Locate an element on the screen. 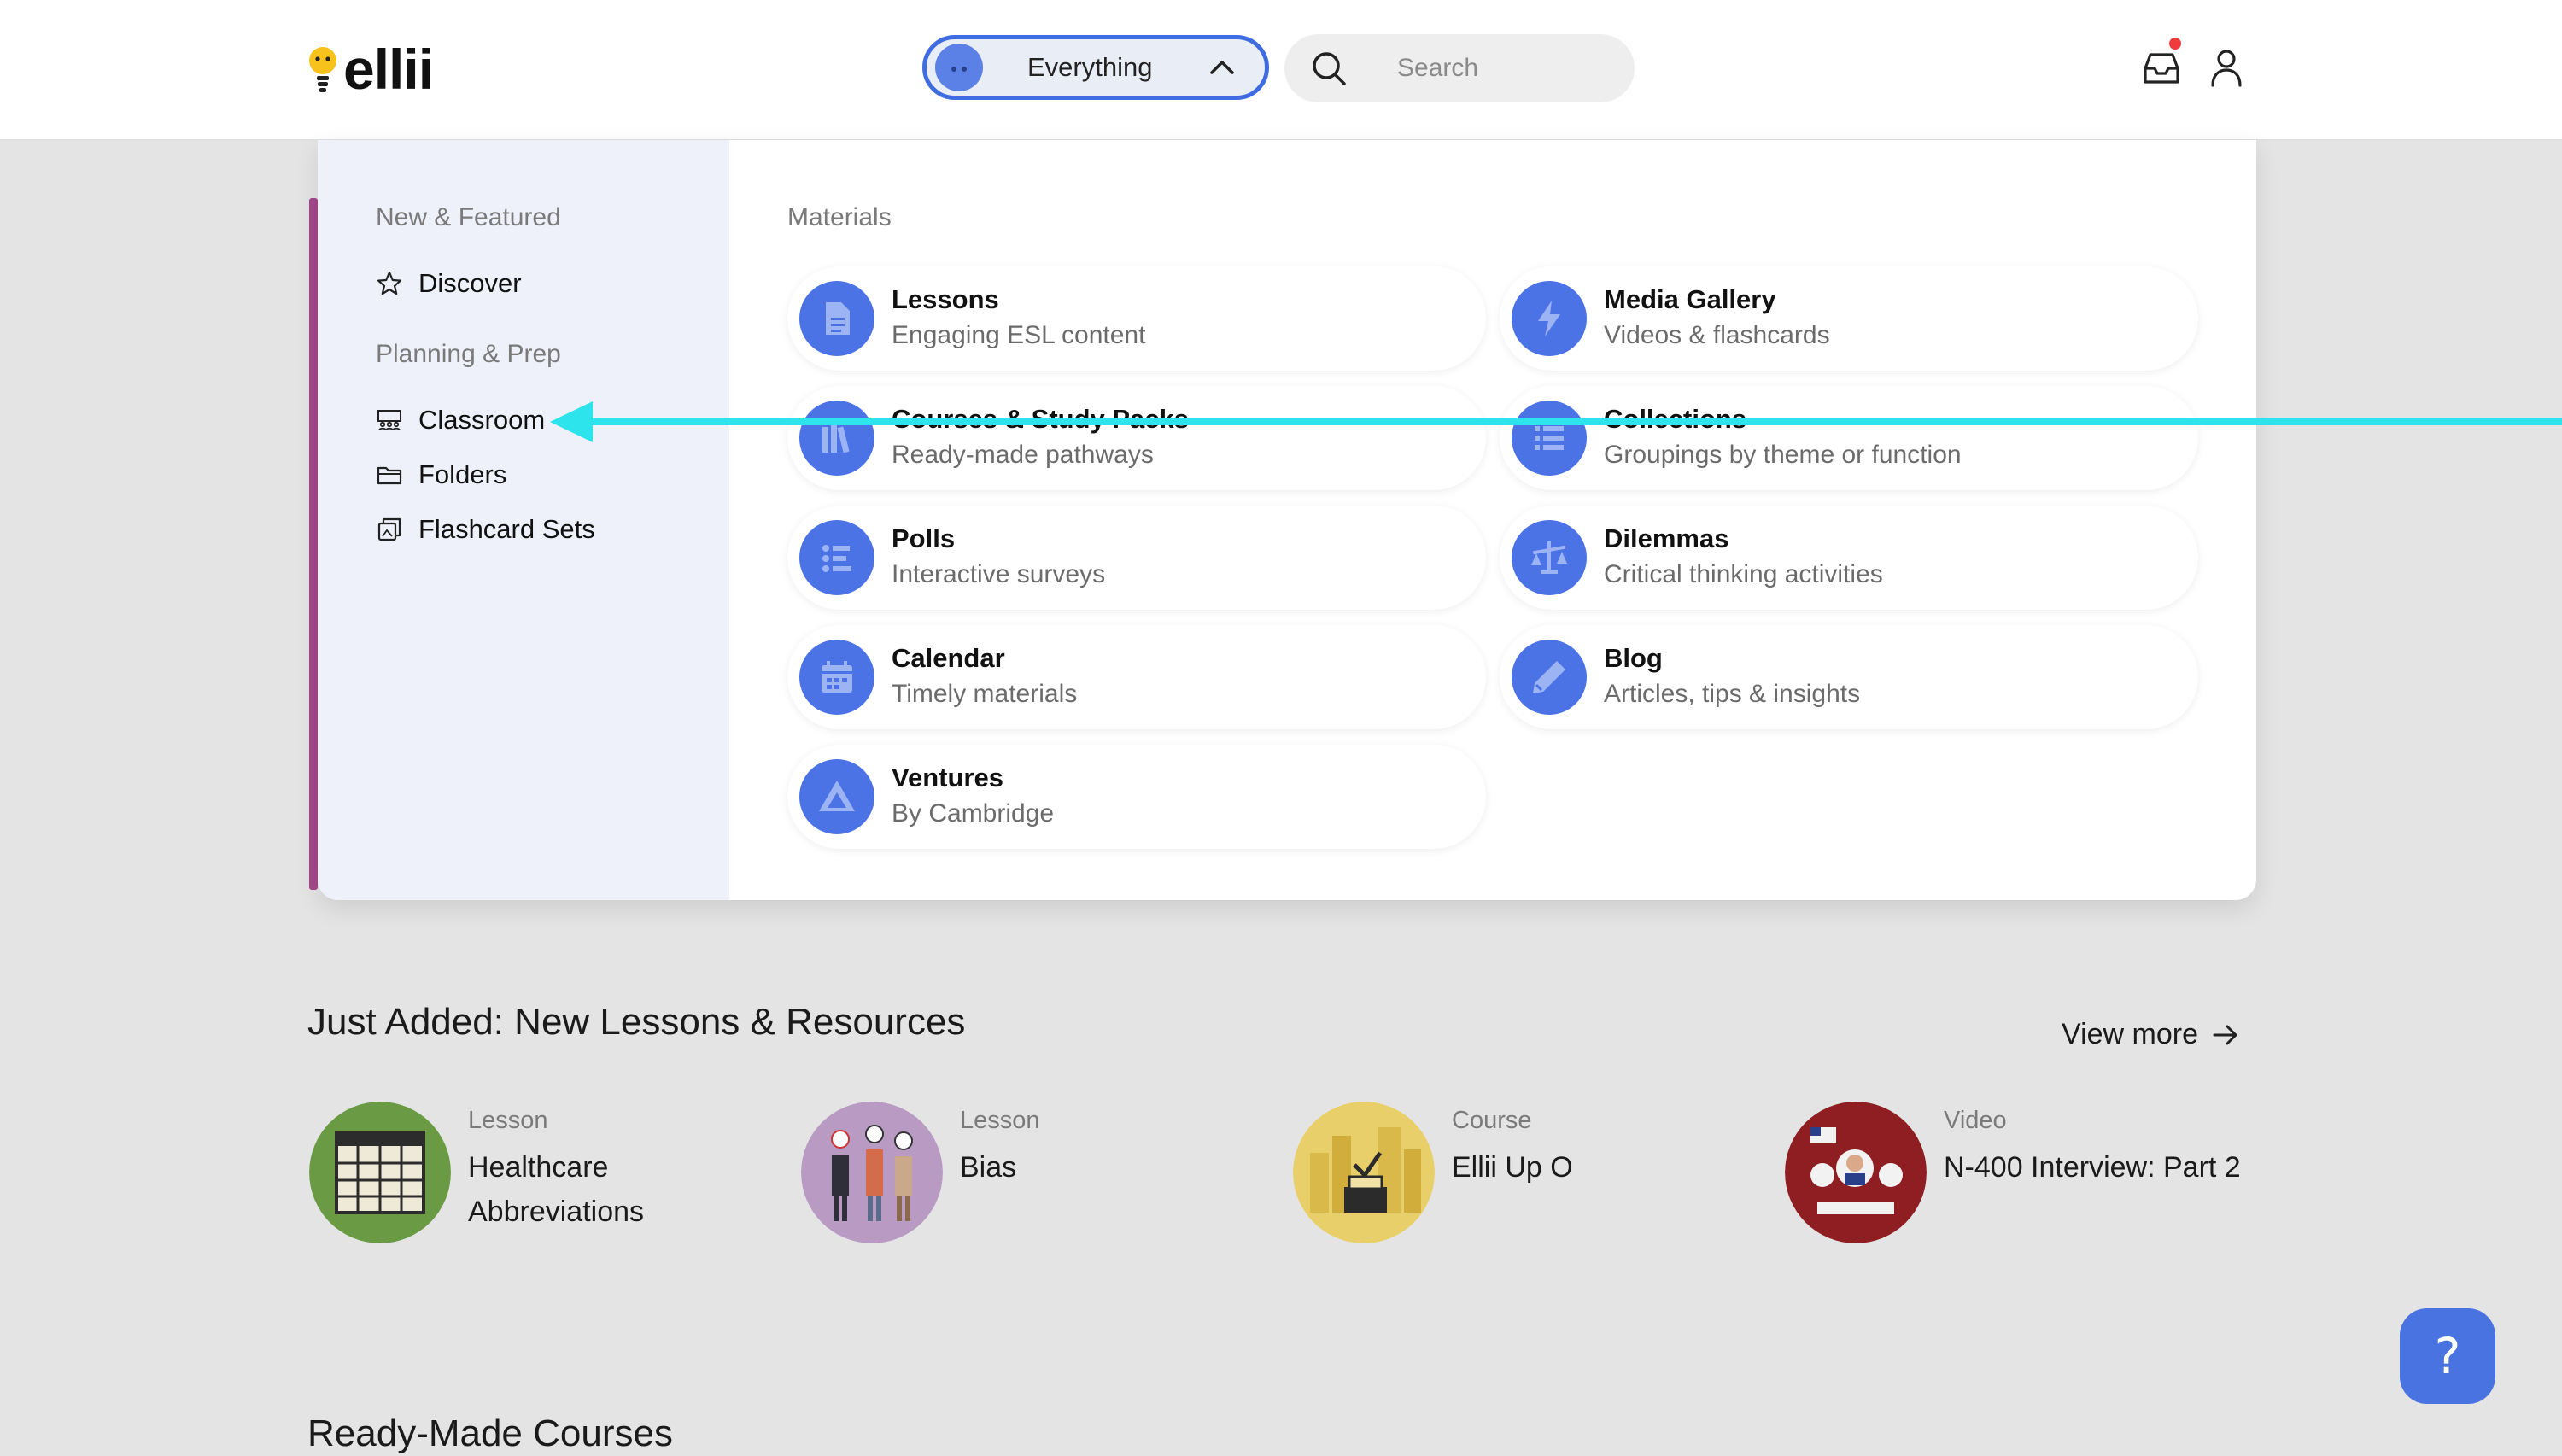 The image size is (2562, 1456). search-input is located at coordinates (1508, 68).